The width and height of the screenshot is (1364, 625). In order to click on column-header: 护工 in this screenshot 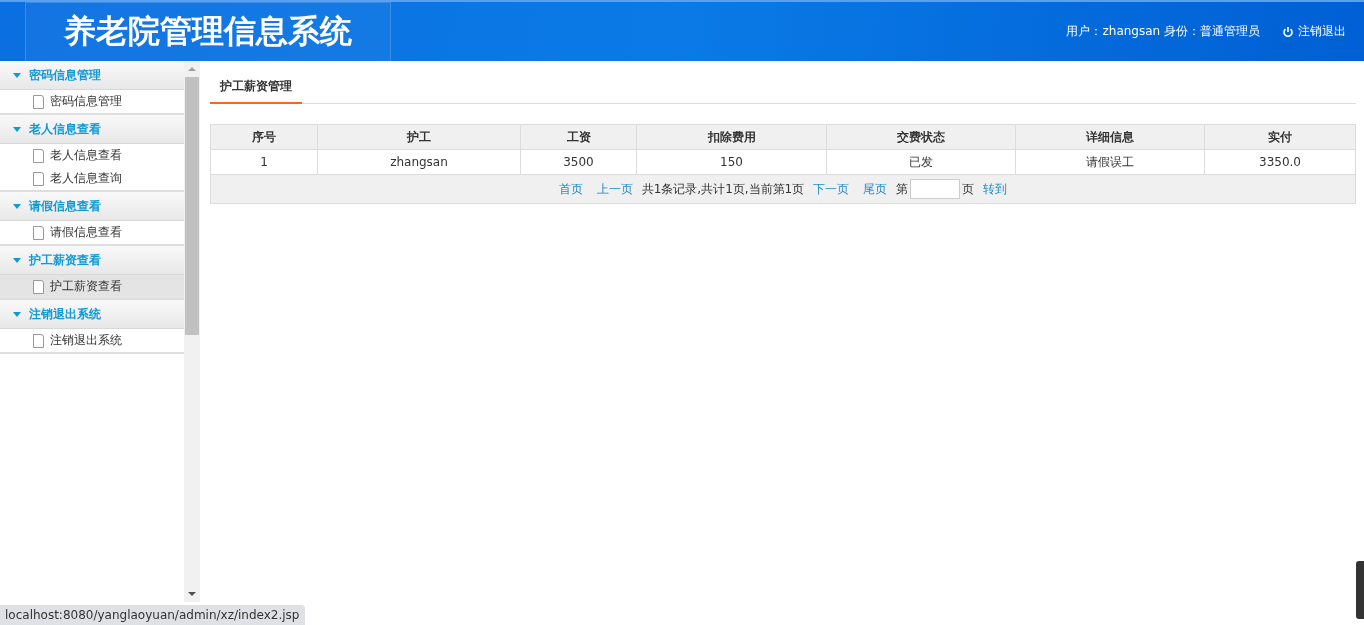, I will do `click(419, 137)`.